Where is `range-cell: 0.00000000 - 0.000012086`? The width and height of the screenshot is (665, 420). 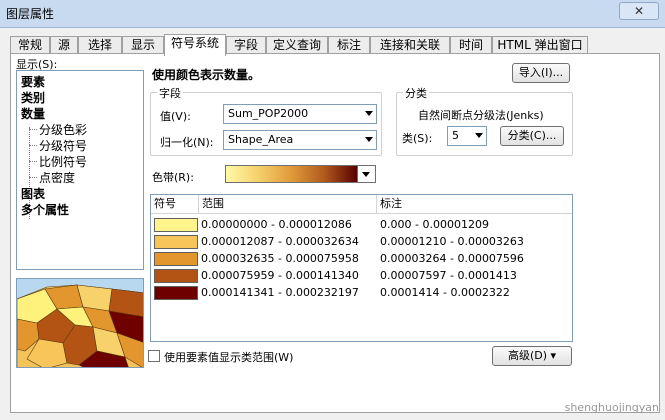 range-cell: 0.00000000 - 0.000012086 is located at coordinates (276, 224).